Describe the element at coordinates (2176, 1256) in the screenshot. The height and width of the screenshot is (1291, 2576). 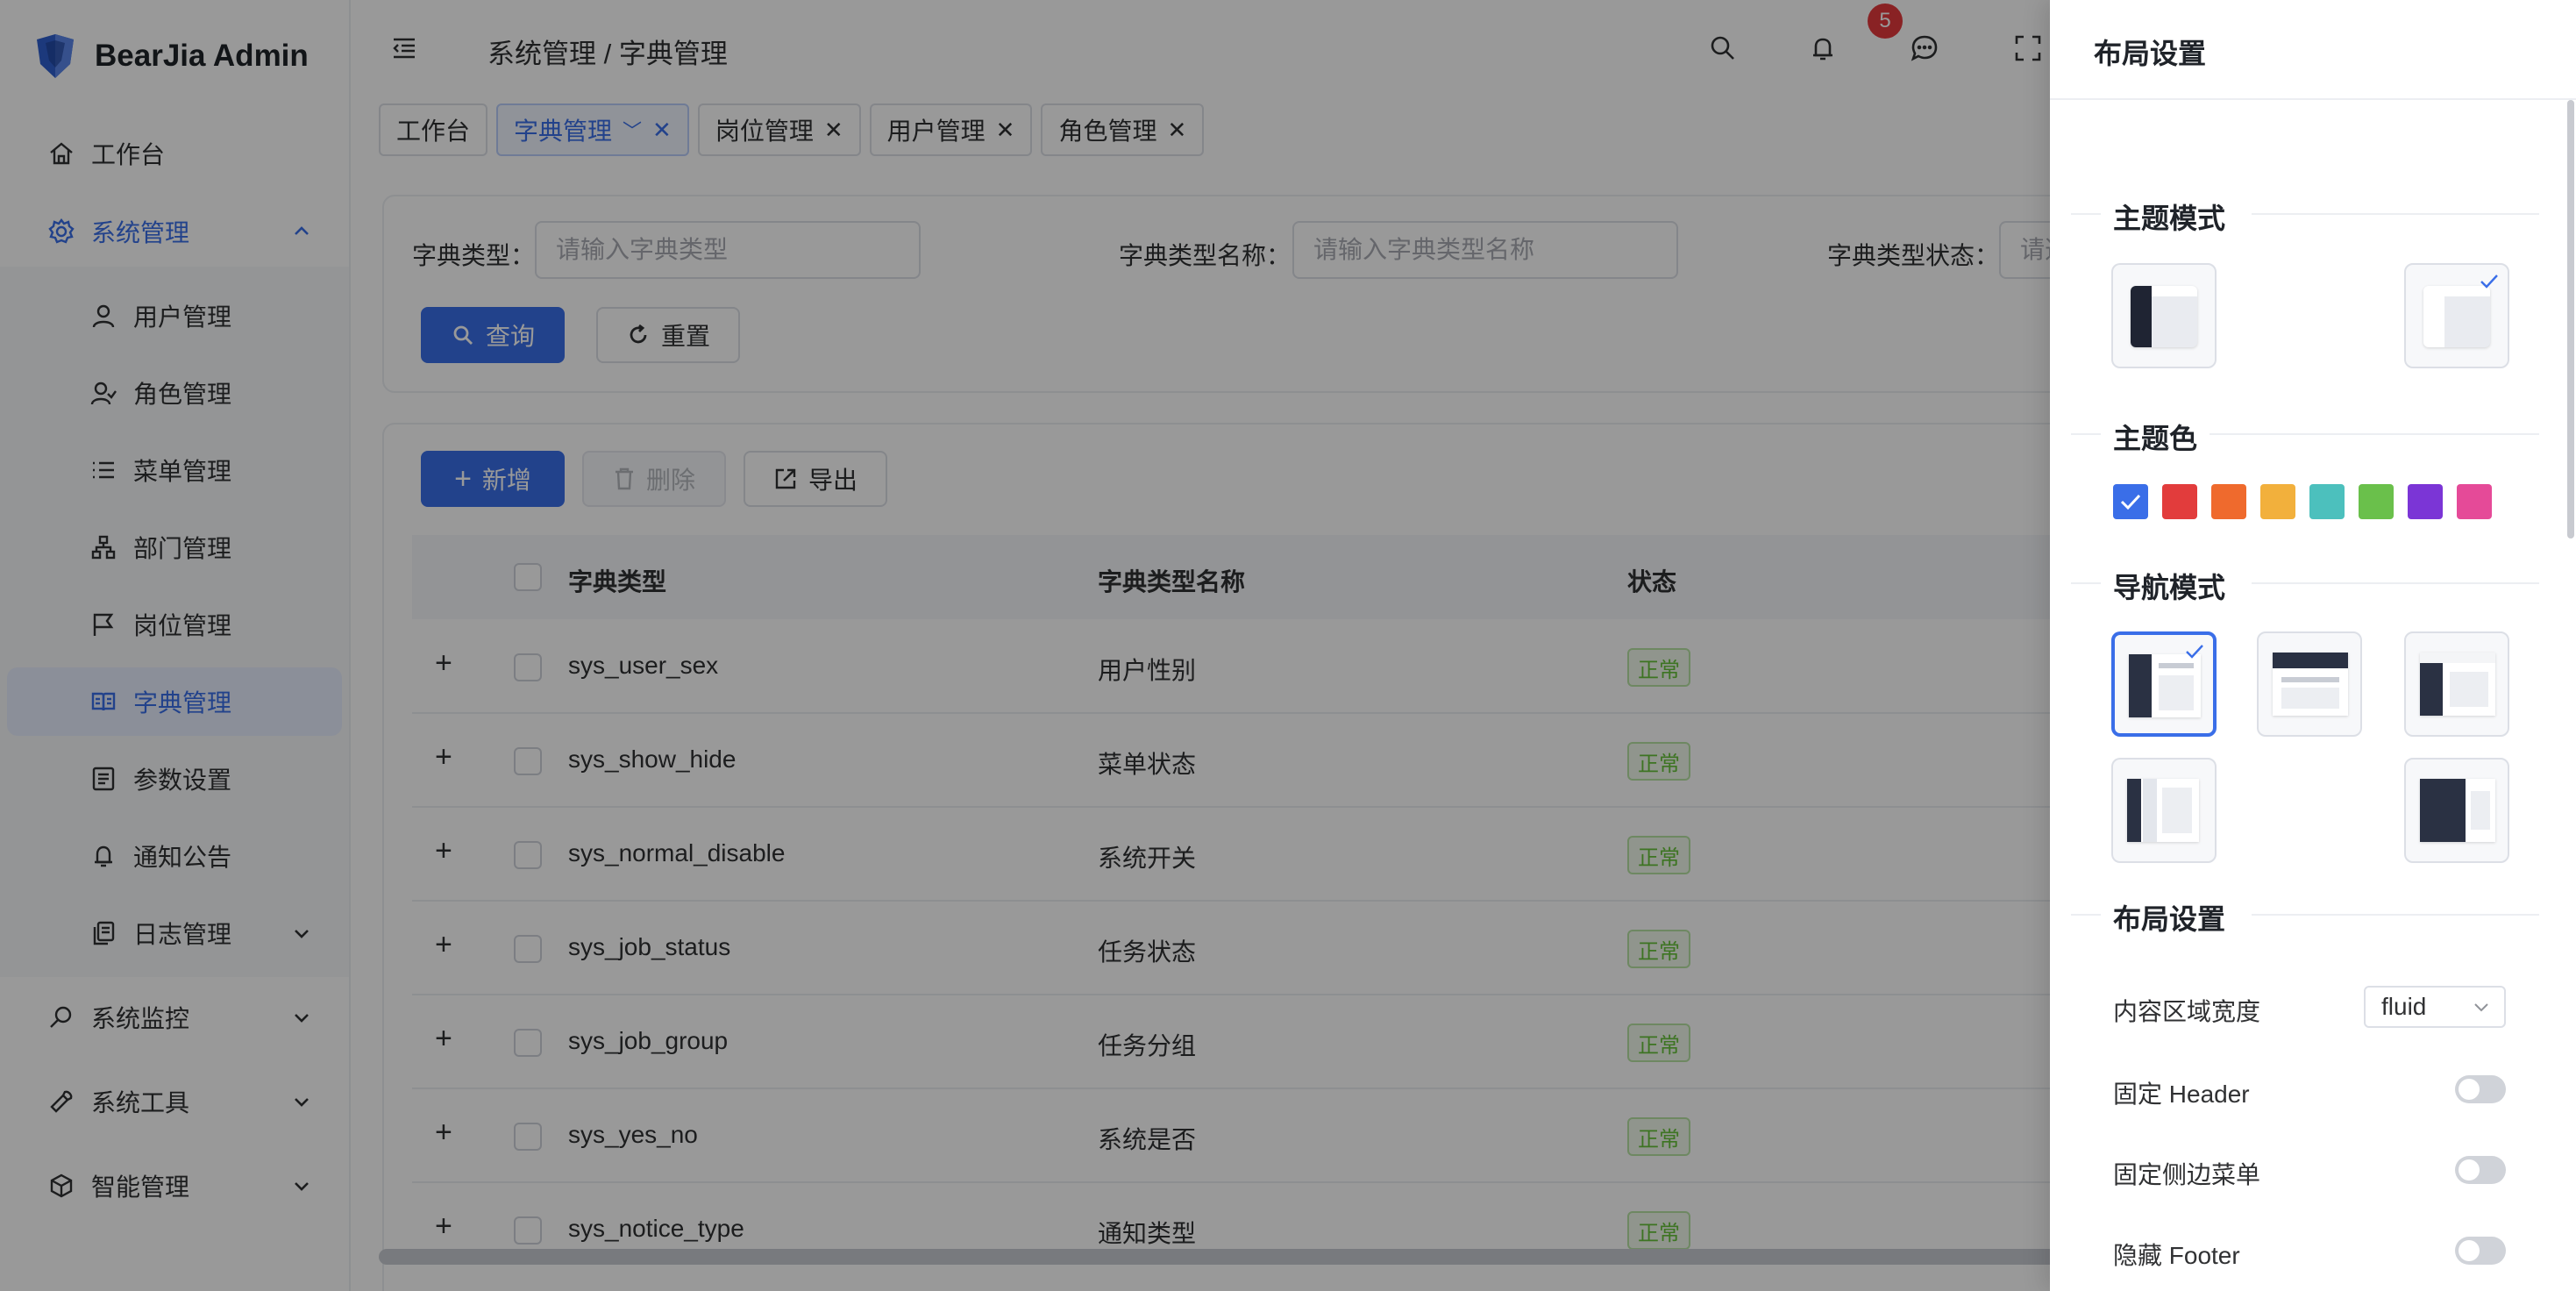
I see `hide-footer-label: 隐藏 Footer` at that location.